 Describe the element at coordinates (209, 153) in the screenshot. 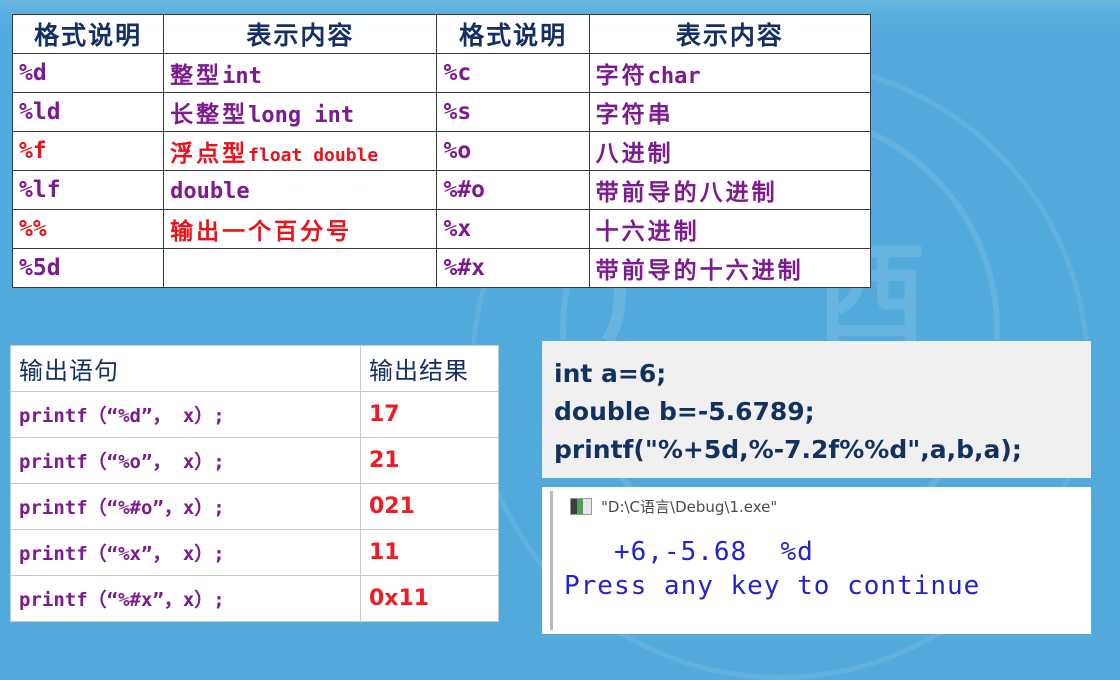

I see `meaning-cn: 浮点型` at that location.